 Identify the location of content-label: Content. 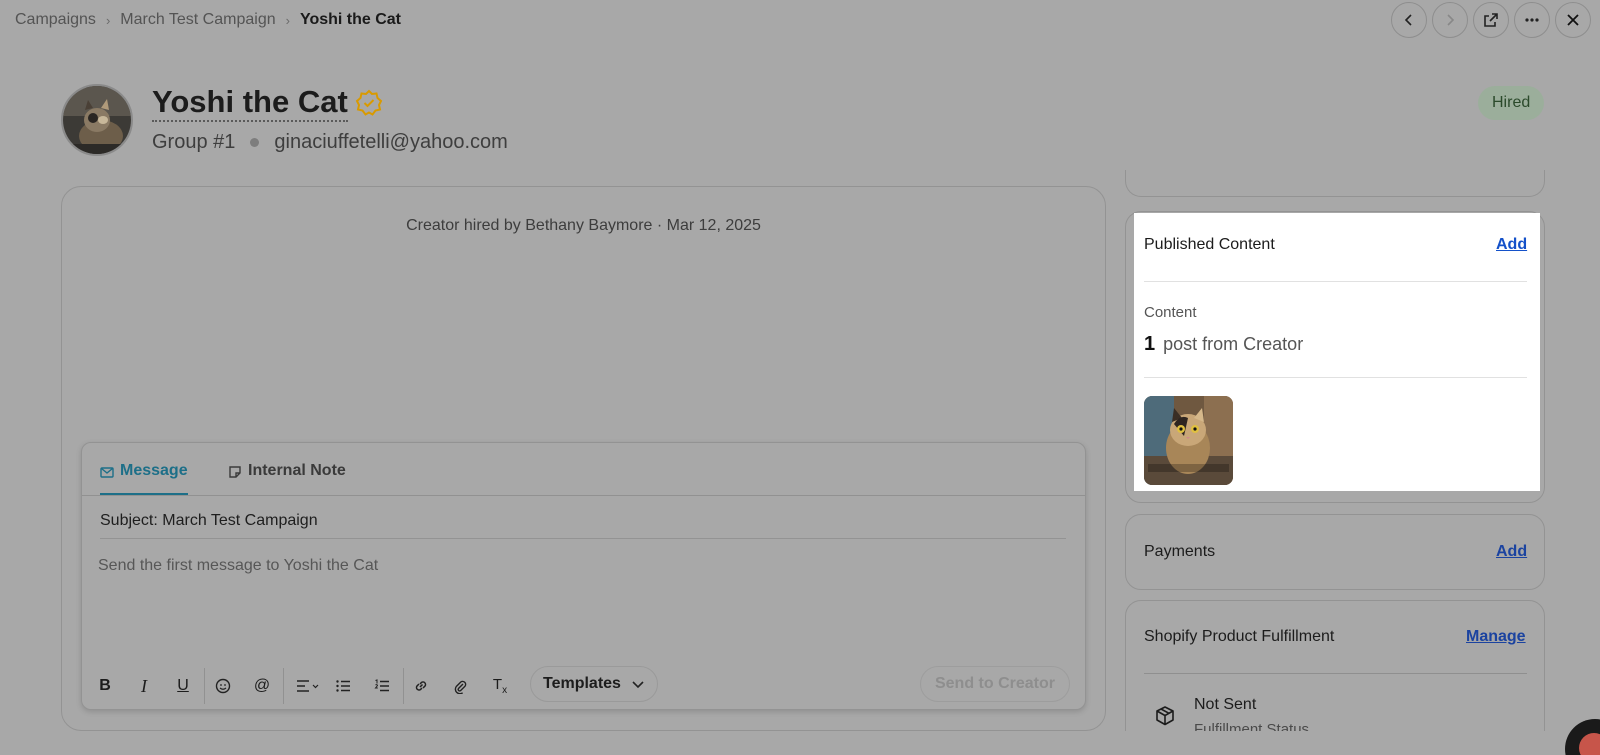
(1170, 312).